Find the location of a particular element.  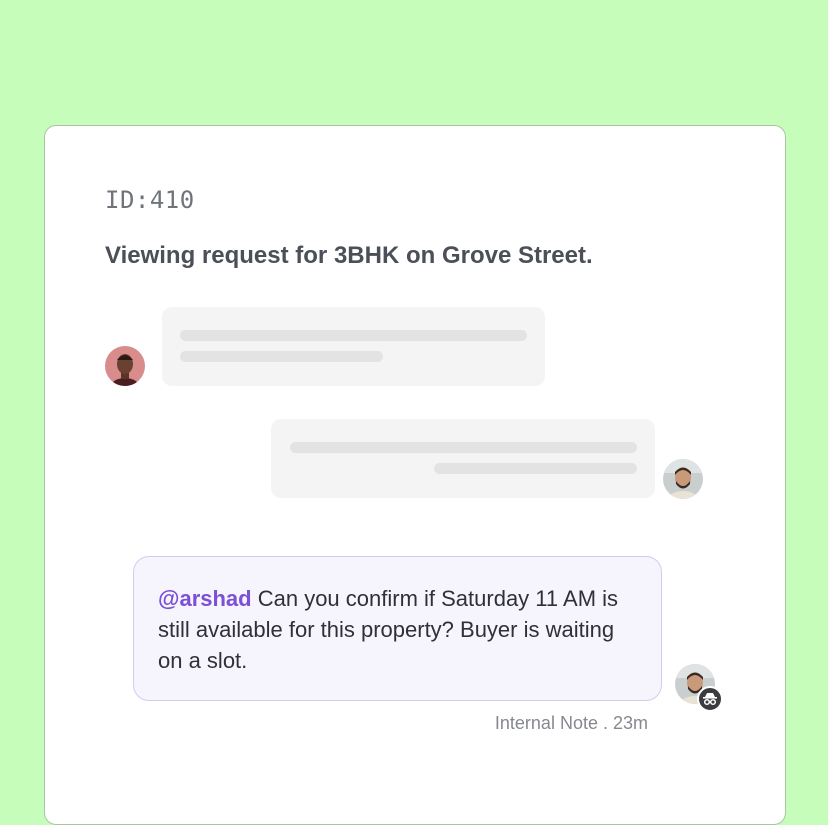

internal-note-badge is located at coordinates (710, 699).